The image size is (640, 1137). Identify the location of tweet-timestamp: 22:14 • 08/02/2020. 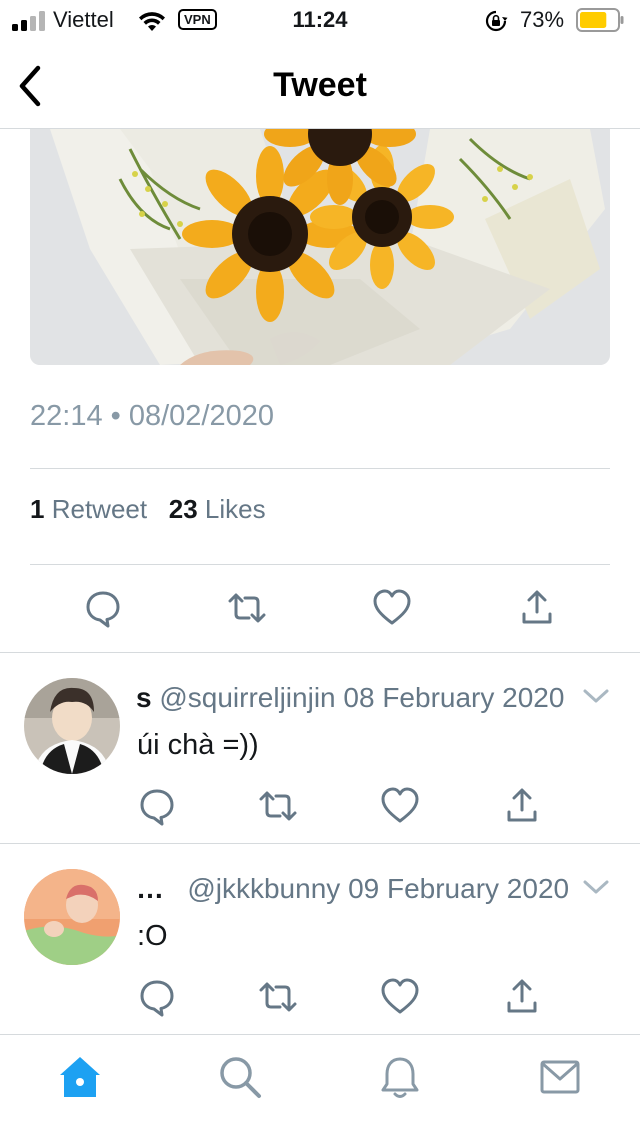
(152, 416).